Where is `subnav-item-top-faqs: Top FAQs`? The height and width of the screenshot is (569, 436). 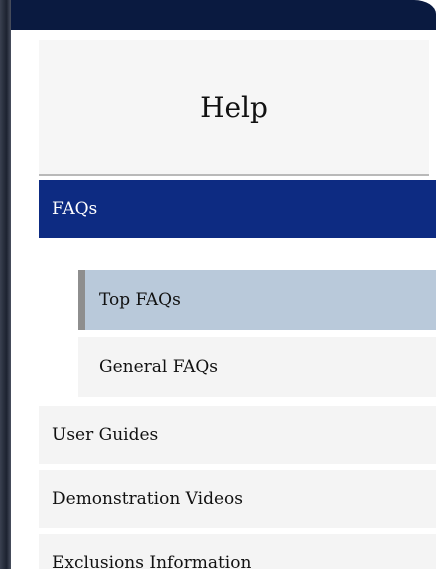 subnav-item-top-faqs: Top FAQs is located at coordinates (257, 300).